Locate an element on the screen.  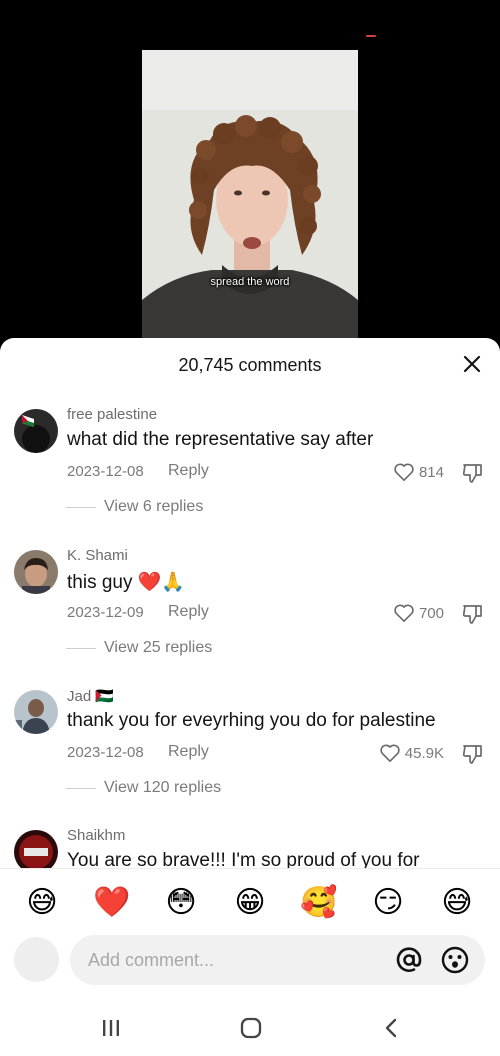
view-replies-label: View 25 replies is located at coordinates (158, 647).